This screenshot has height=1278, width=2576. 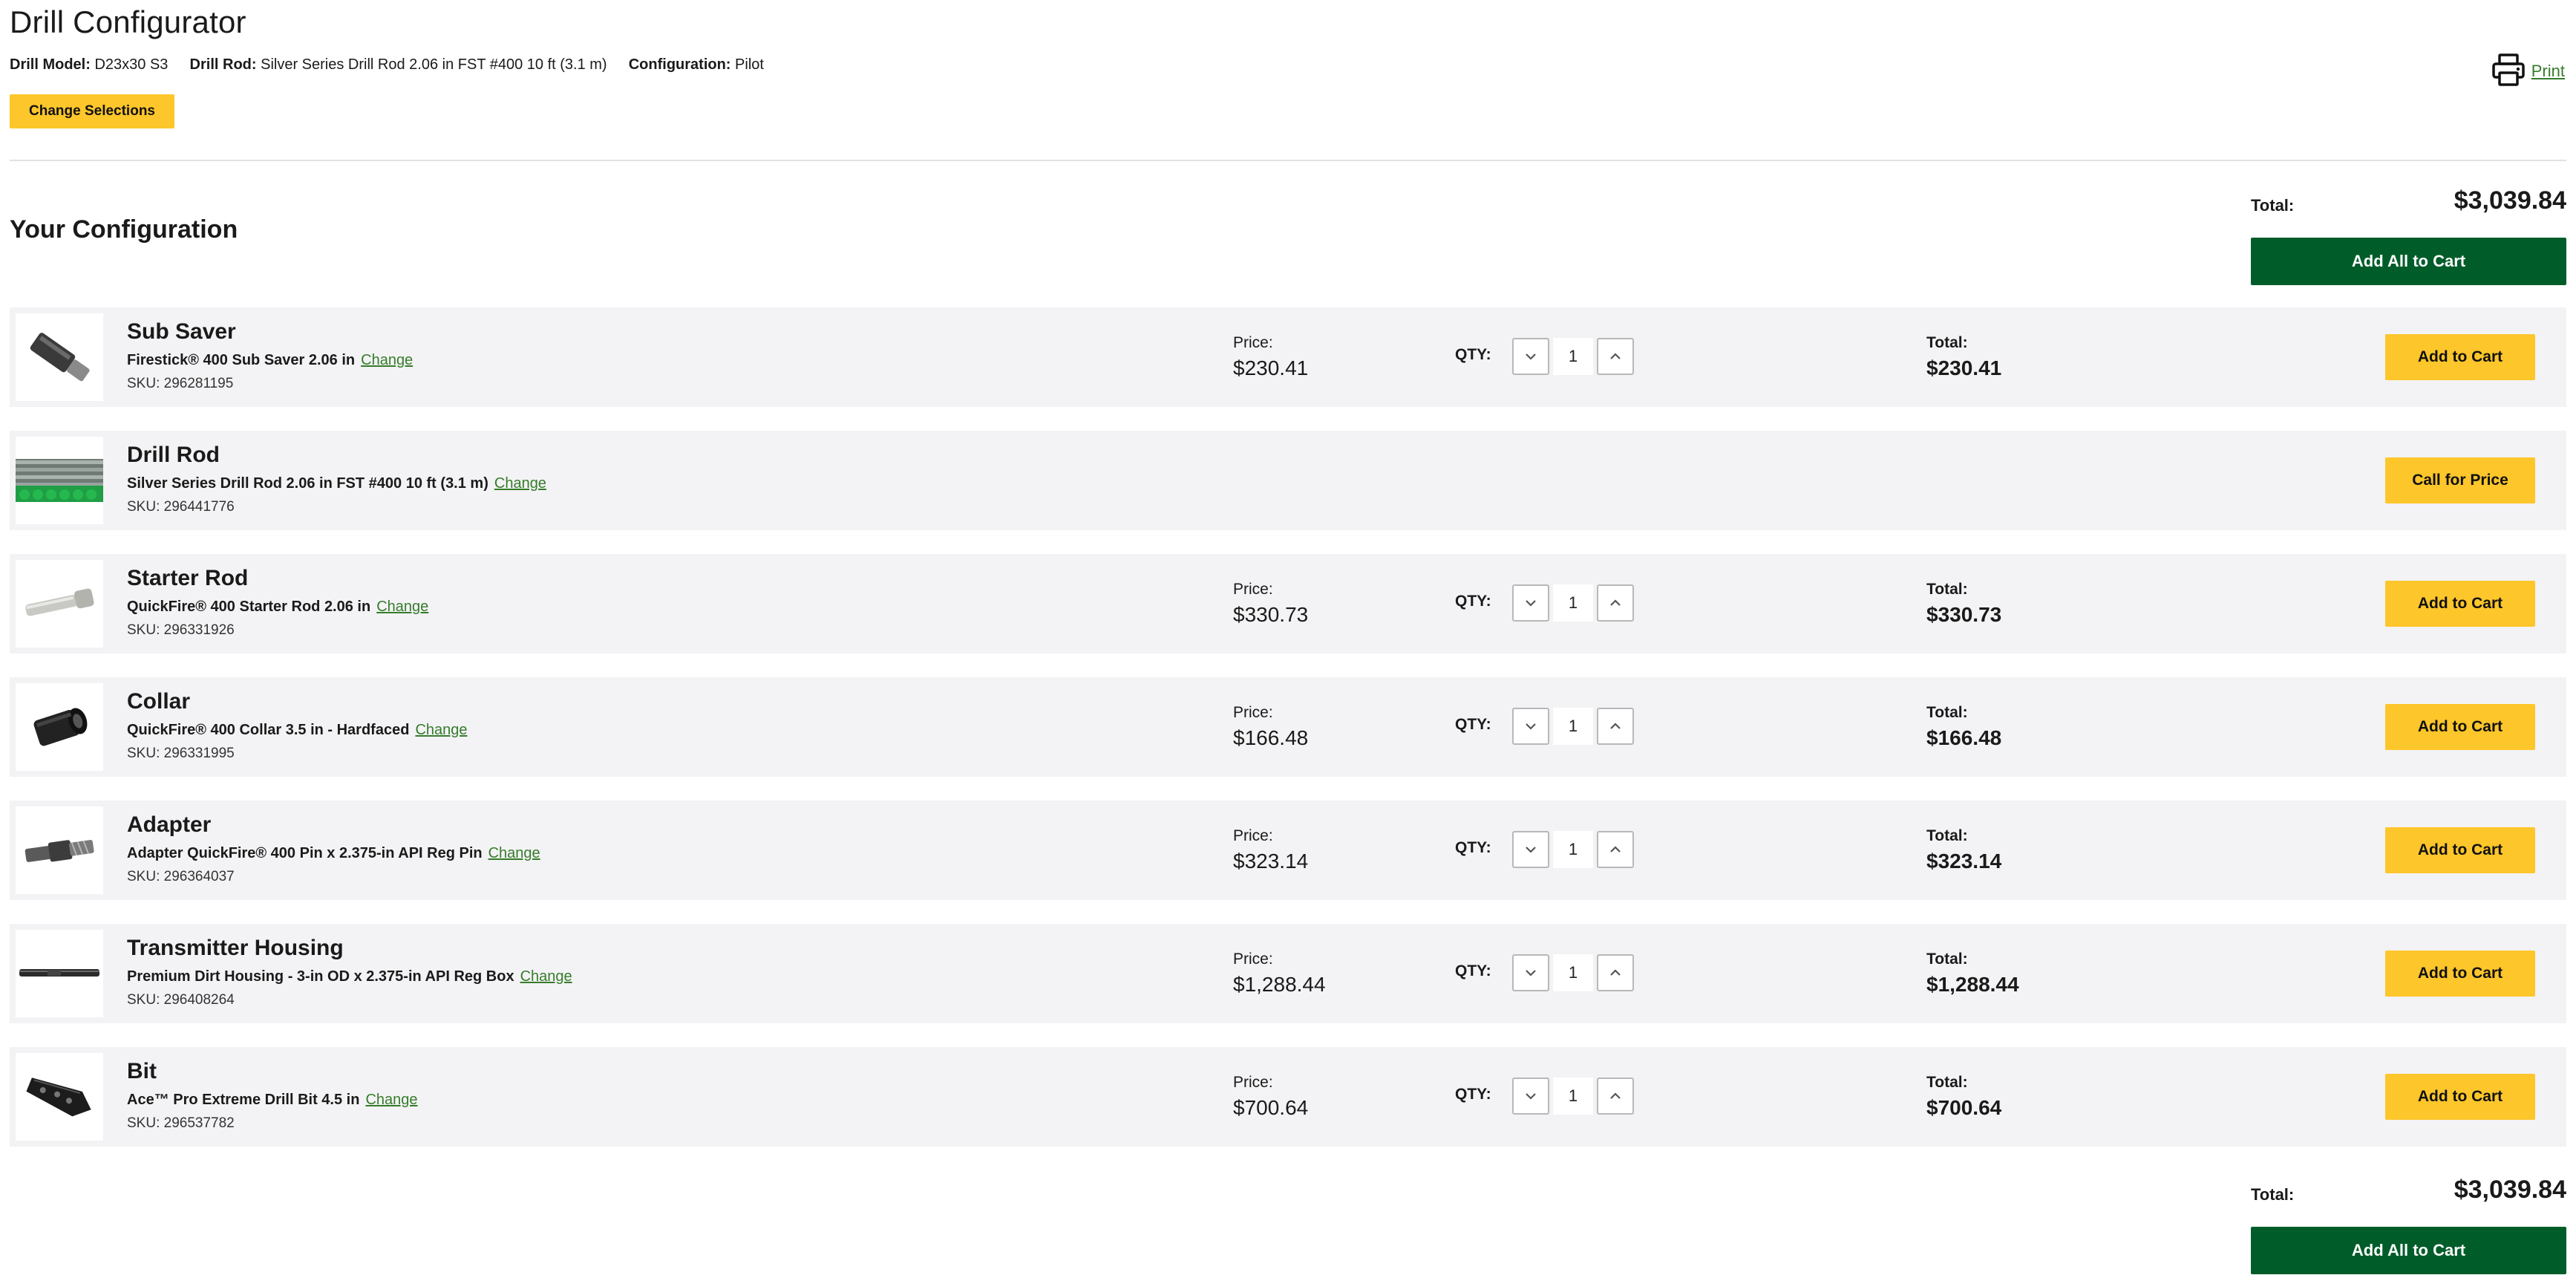 What do you see at coordinates (679, 64) in the screenshot?
I see `configuration-label: Configuration:` at bounding box center [679, 64].